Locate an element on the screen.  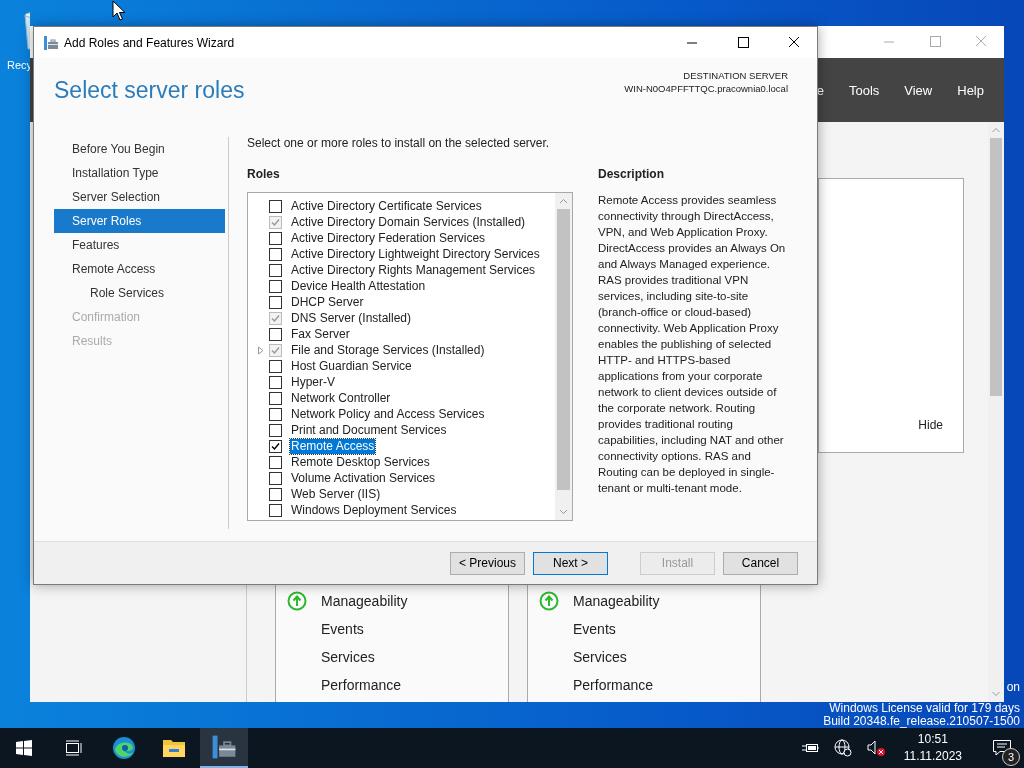
role-label: Hyper-V is located at coordinates (313, 382).